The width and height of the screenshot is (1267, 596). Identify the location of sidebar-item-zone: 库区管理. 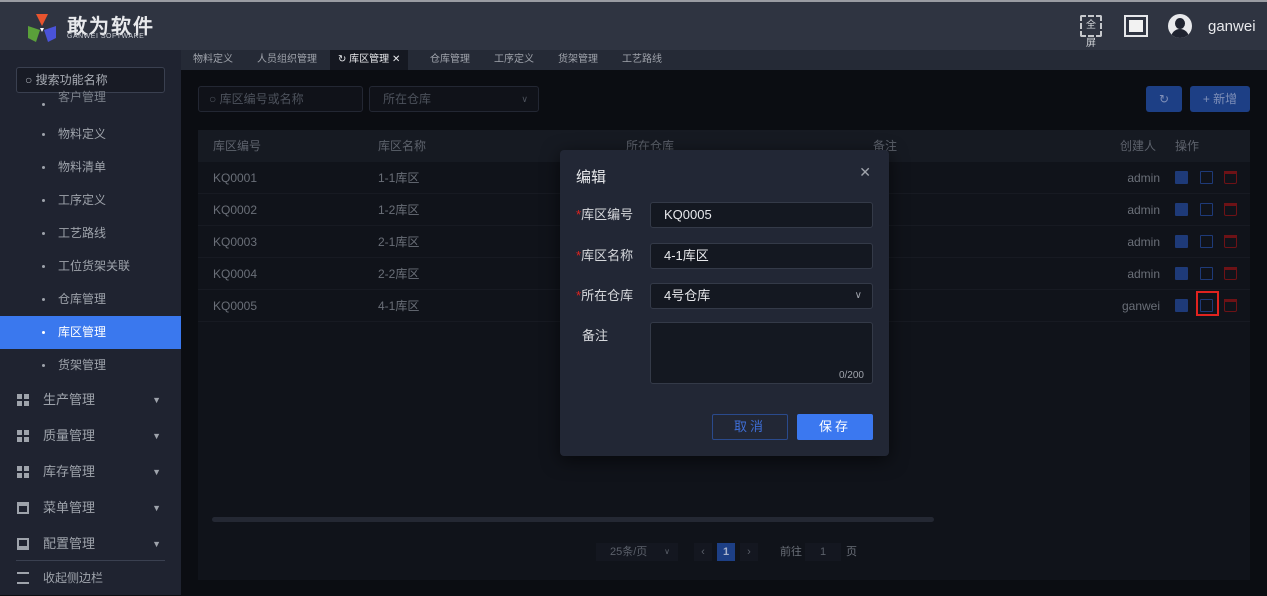
(90, 332).